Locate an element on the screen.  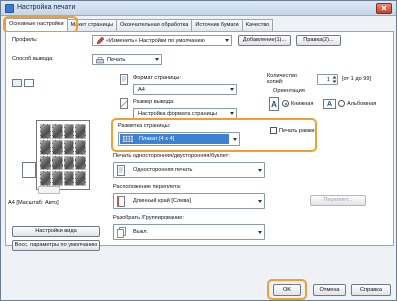
print-frame-checkbox is located at coordinates (273, 130).